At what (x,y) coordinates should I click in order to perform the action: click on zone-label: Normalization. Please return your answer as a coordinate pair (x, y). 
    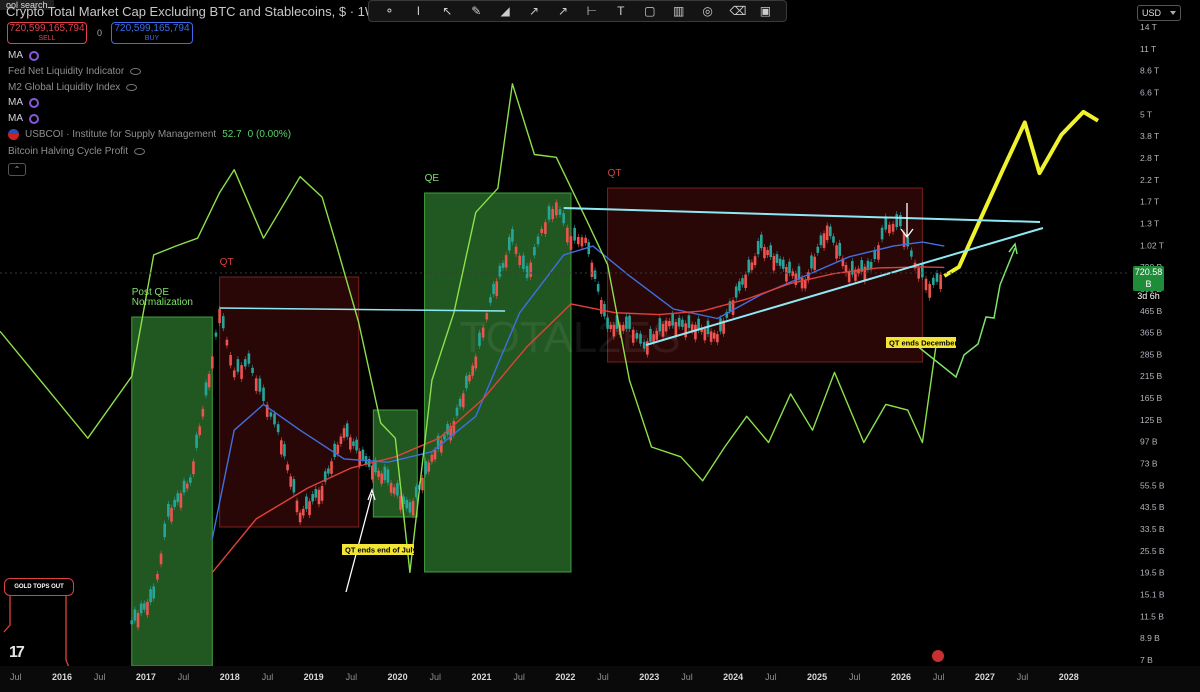
    Looking at the image, I should click on (162, 302).